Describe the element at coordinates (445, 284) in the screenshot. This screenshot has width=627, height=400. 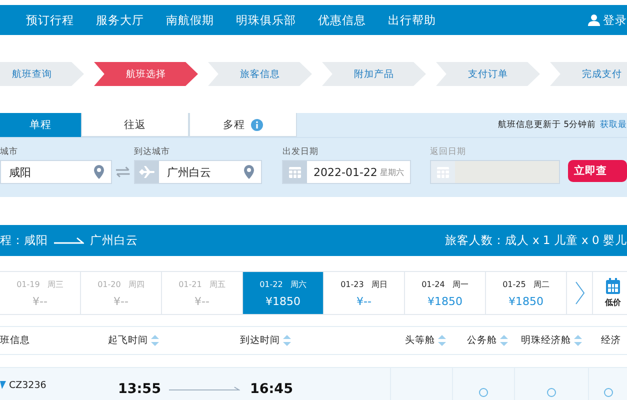
I see `date-label: 01-24 周一` at that location.